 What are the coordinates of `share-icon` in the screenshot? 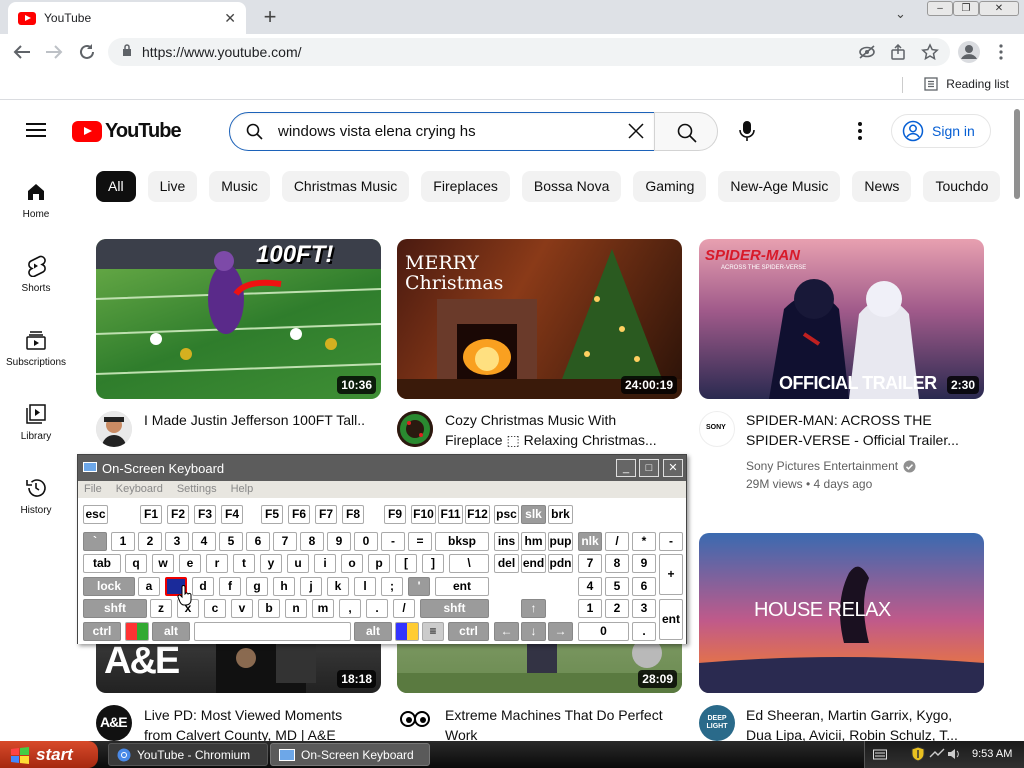 It's located at (898, 52).